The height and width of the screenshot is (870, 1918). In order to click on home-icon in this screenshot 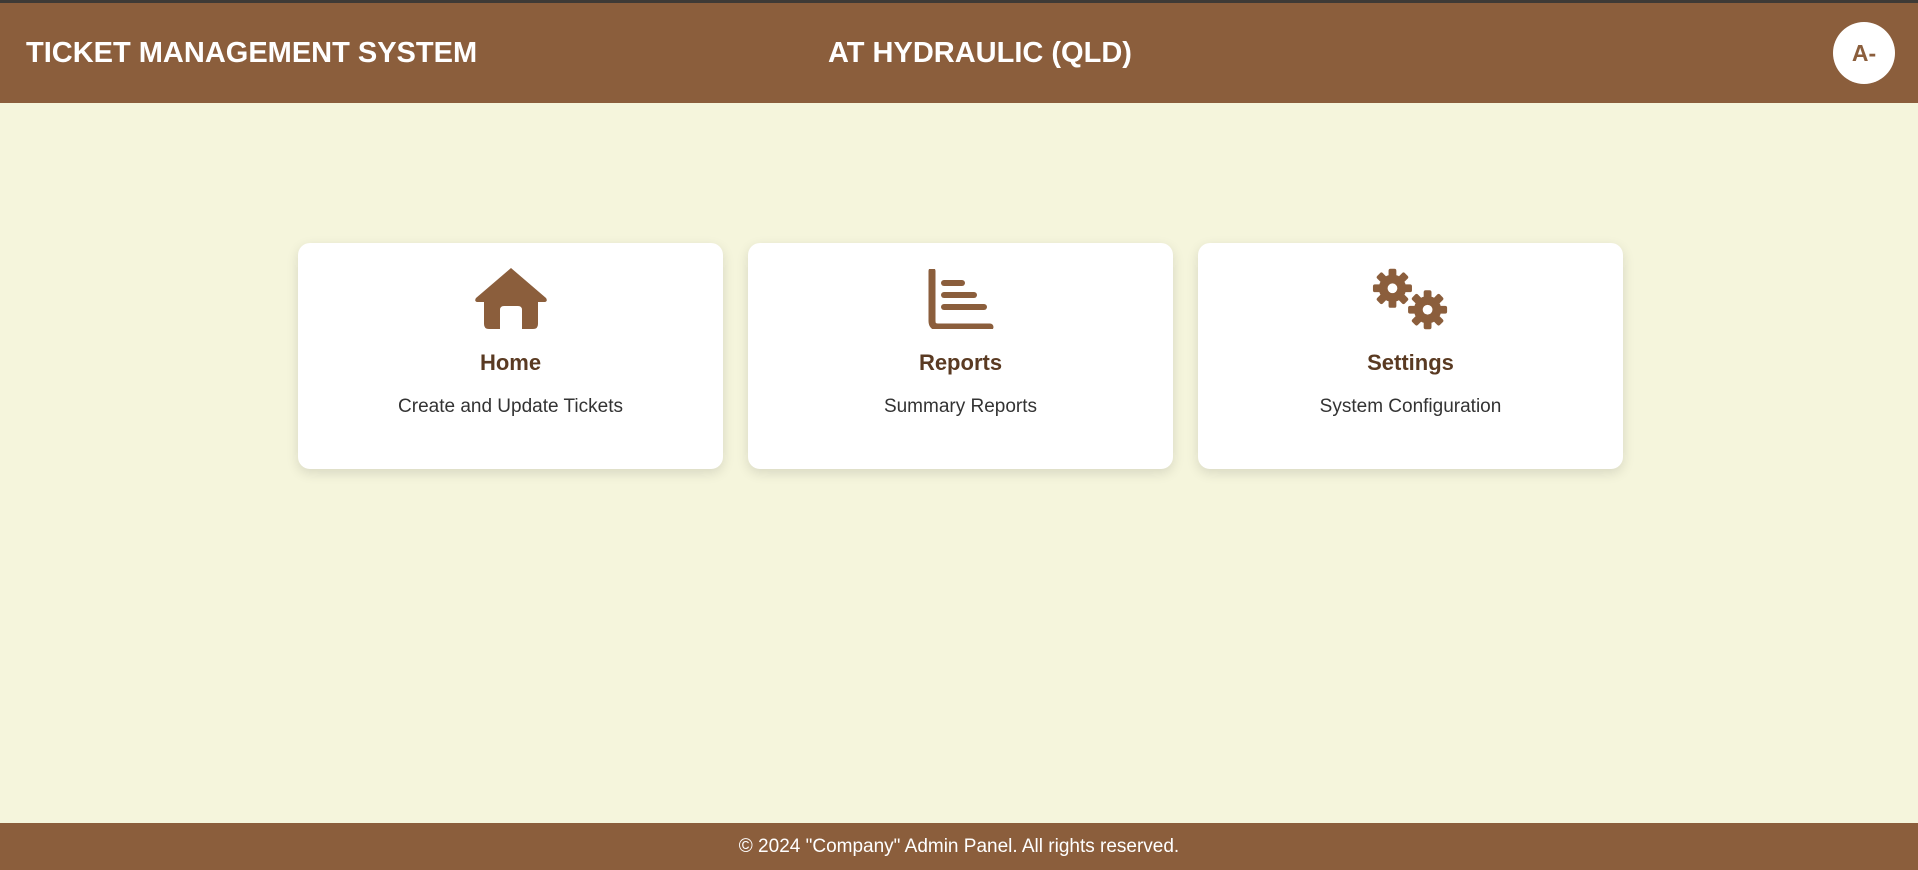, I will do `click(511, 299)`.